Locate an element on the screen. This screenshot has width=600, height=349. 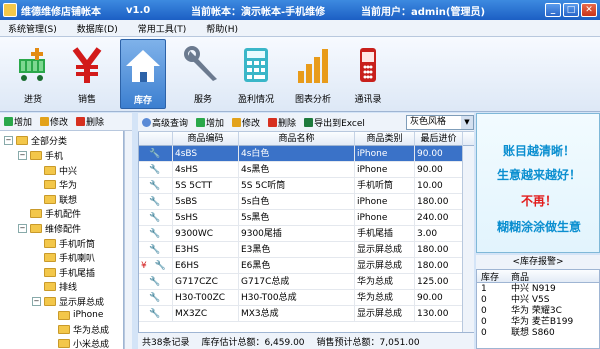
header-goods: 商品 is located at coordinates (520, 278).